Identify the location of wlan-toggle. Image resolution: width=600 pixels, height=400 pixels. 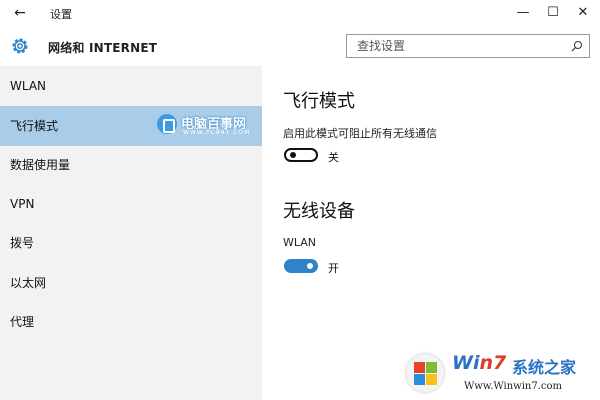
(301, 266).